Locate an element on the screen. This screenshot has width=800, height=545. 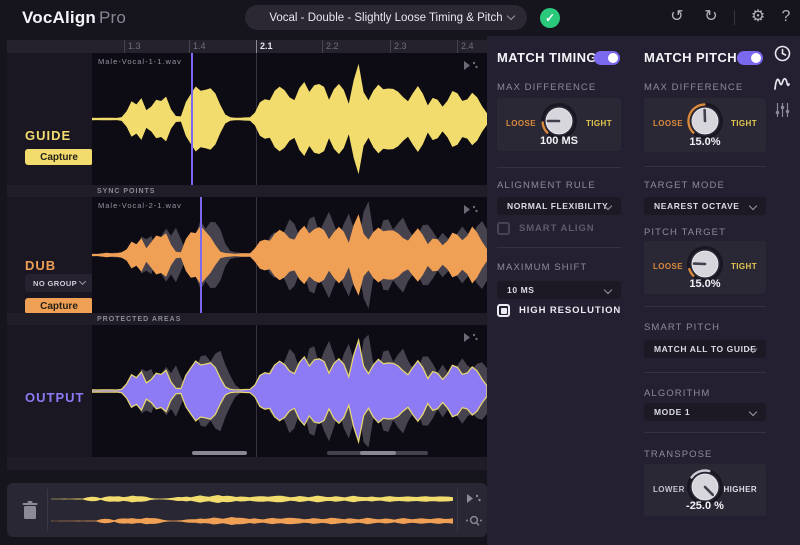
timeline-tick-label: 2.1 is located at coordinates (266, 46).